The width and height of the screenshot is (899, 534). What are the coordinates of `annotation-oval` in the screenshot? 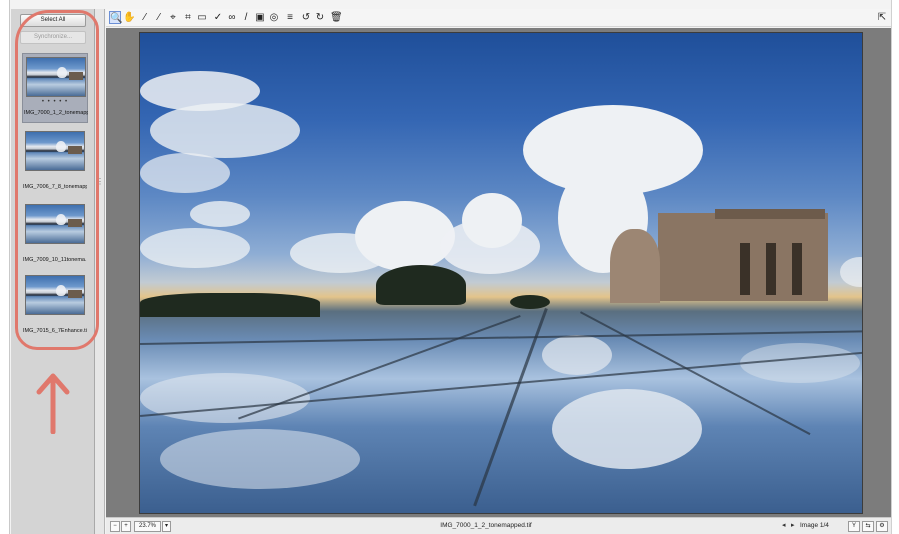 It's located at (57, 180).